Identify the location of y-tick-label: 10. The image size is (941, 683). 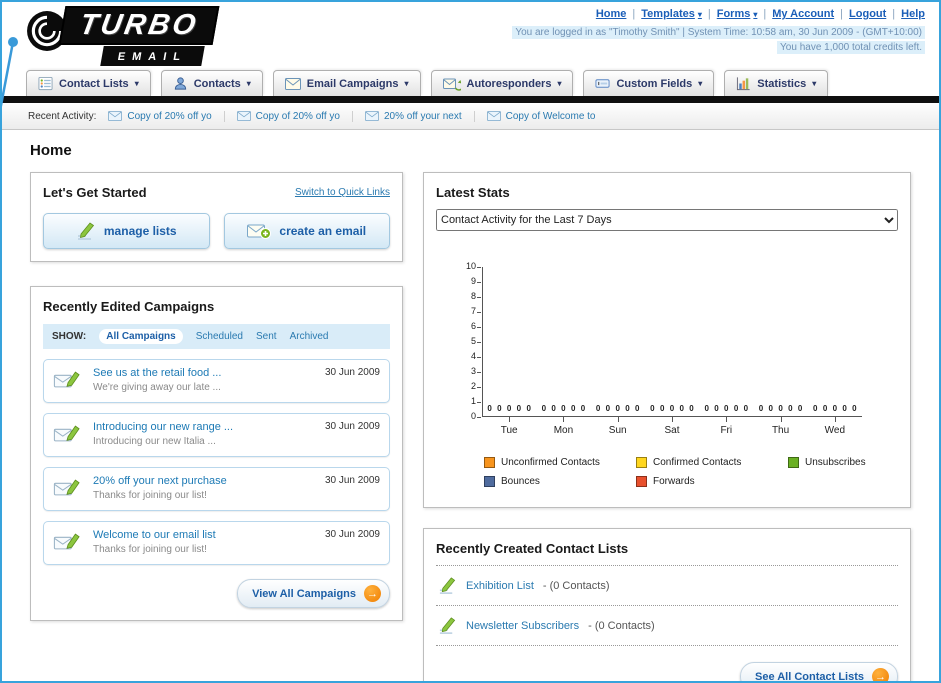
(470, 266).